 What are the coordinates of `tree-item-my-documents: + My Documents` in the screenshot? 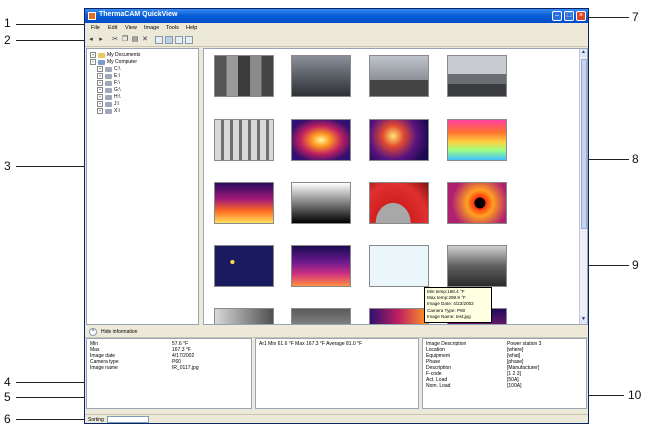 It's located at (115, 55).